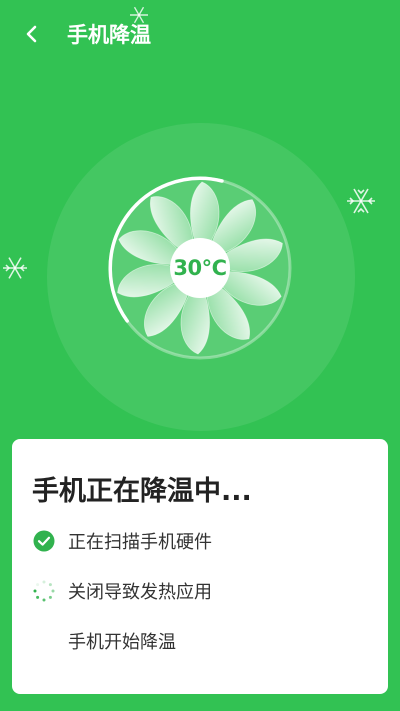 The height and width of the screenshot is (711, 400). I want to click on chevron-left-icon, so click(31, 34).